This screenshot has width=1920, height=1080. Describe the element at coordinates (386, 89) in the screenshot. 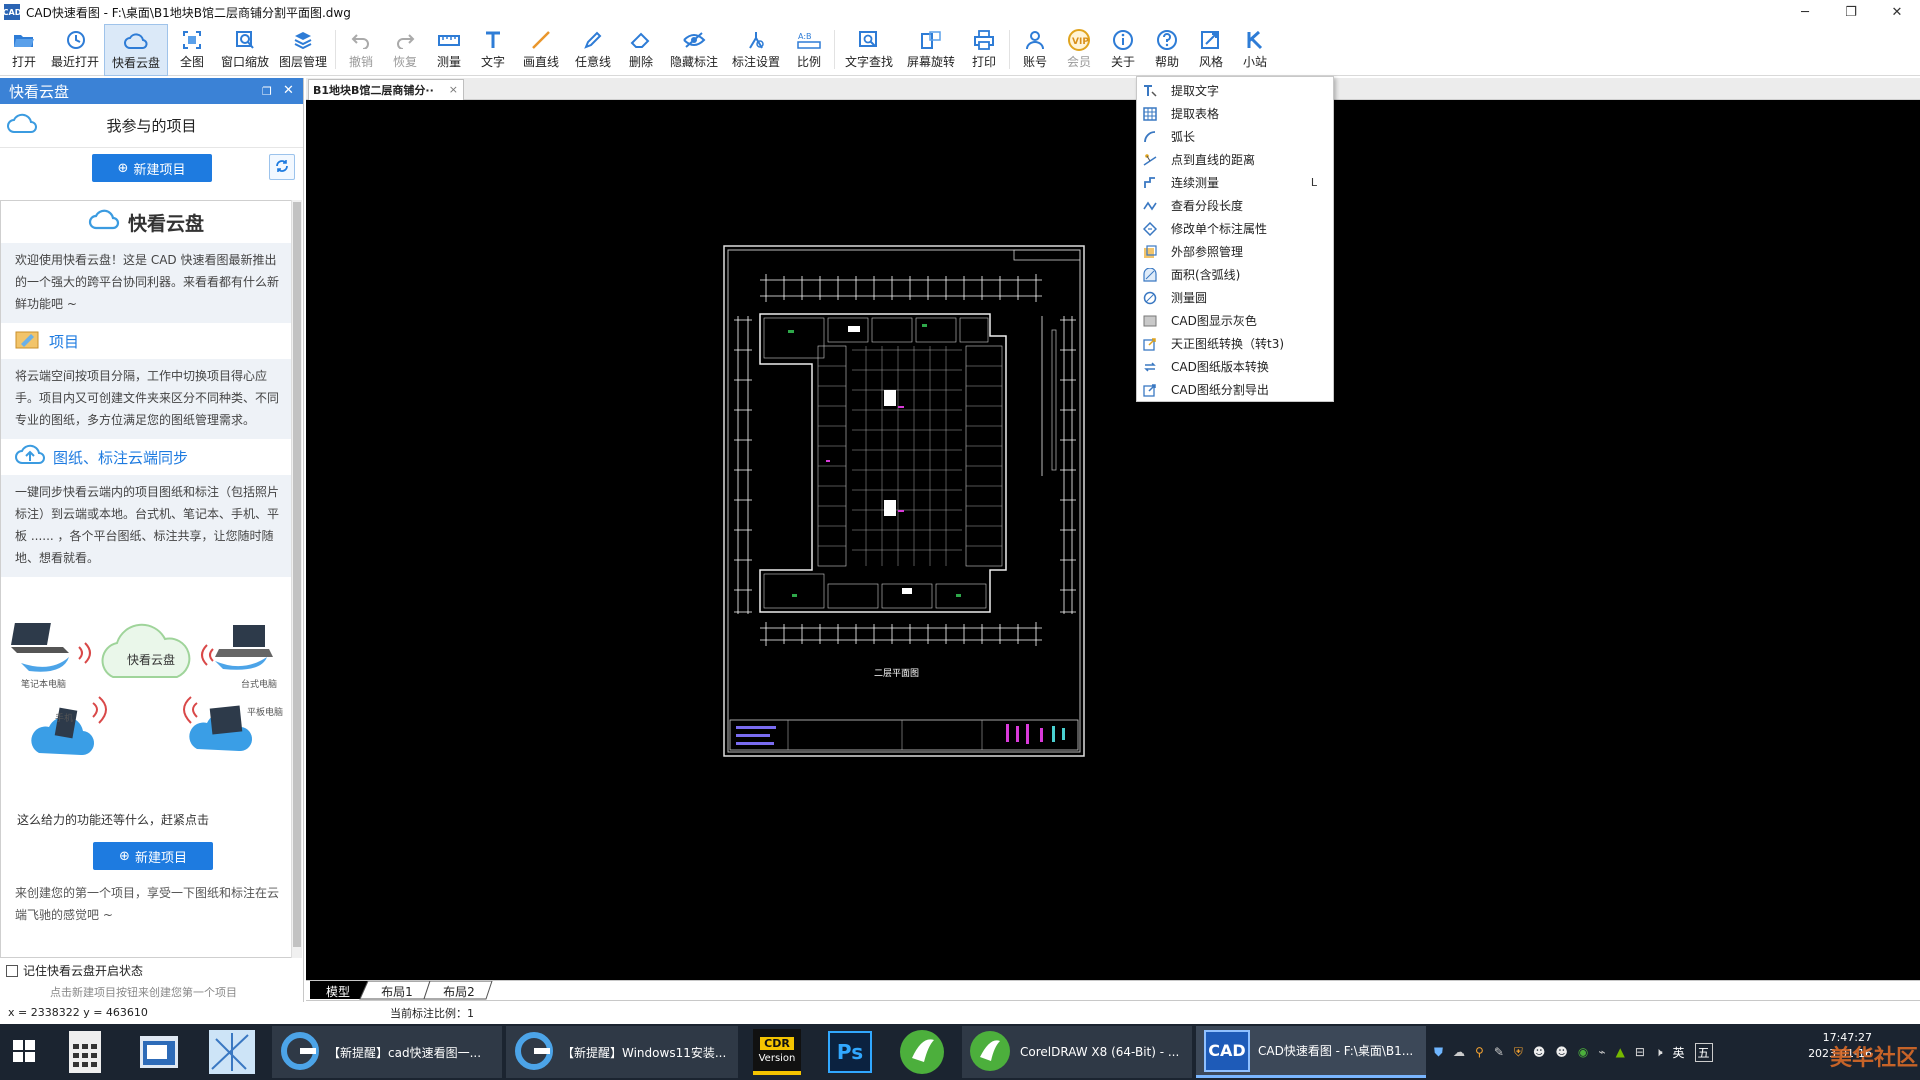

I see `document-tab: B1地块B馆二层商铺分·· ×` at that location.